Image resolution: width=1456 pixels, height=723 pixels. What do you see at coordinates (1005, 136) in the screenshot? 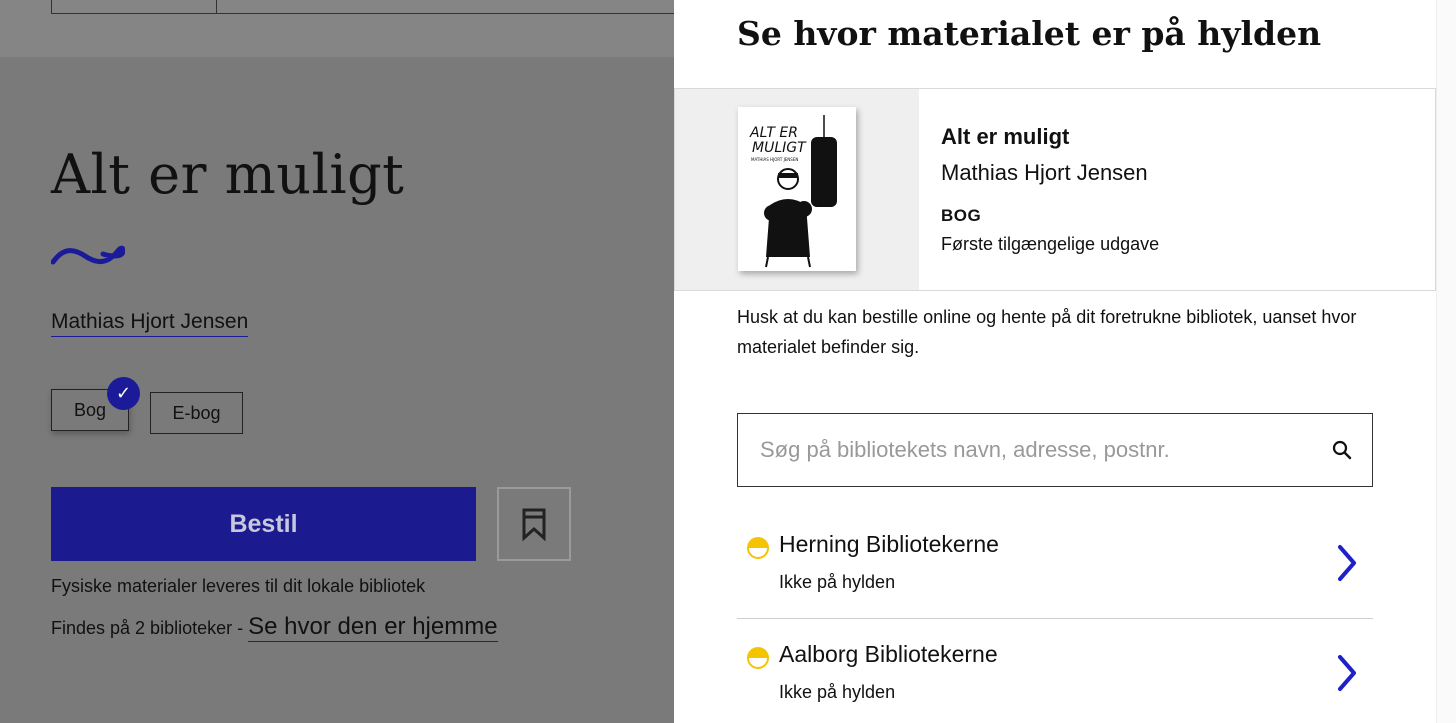
I see `material-title: Alt er muligt` at bounding box center [1005, 136].